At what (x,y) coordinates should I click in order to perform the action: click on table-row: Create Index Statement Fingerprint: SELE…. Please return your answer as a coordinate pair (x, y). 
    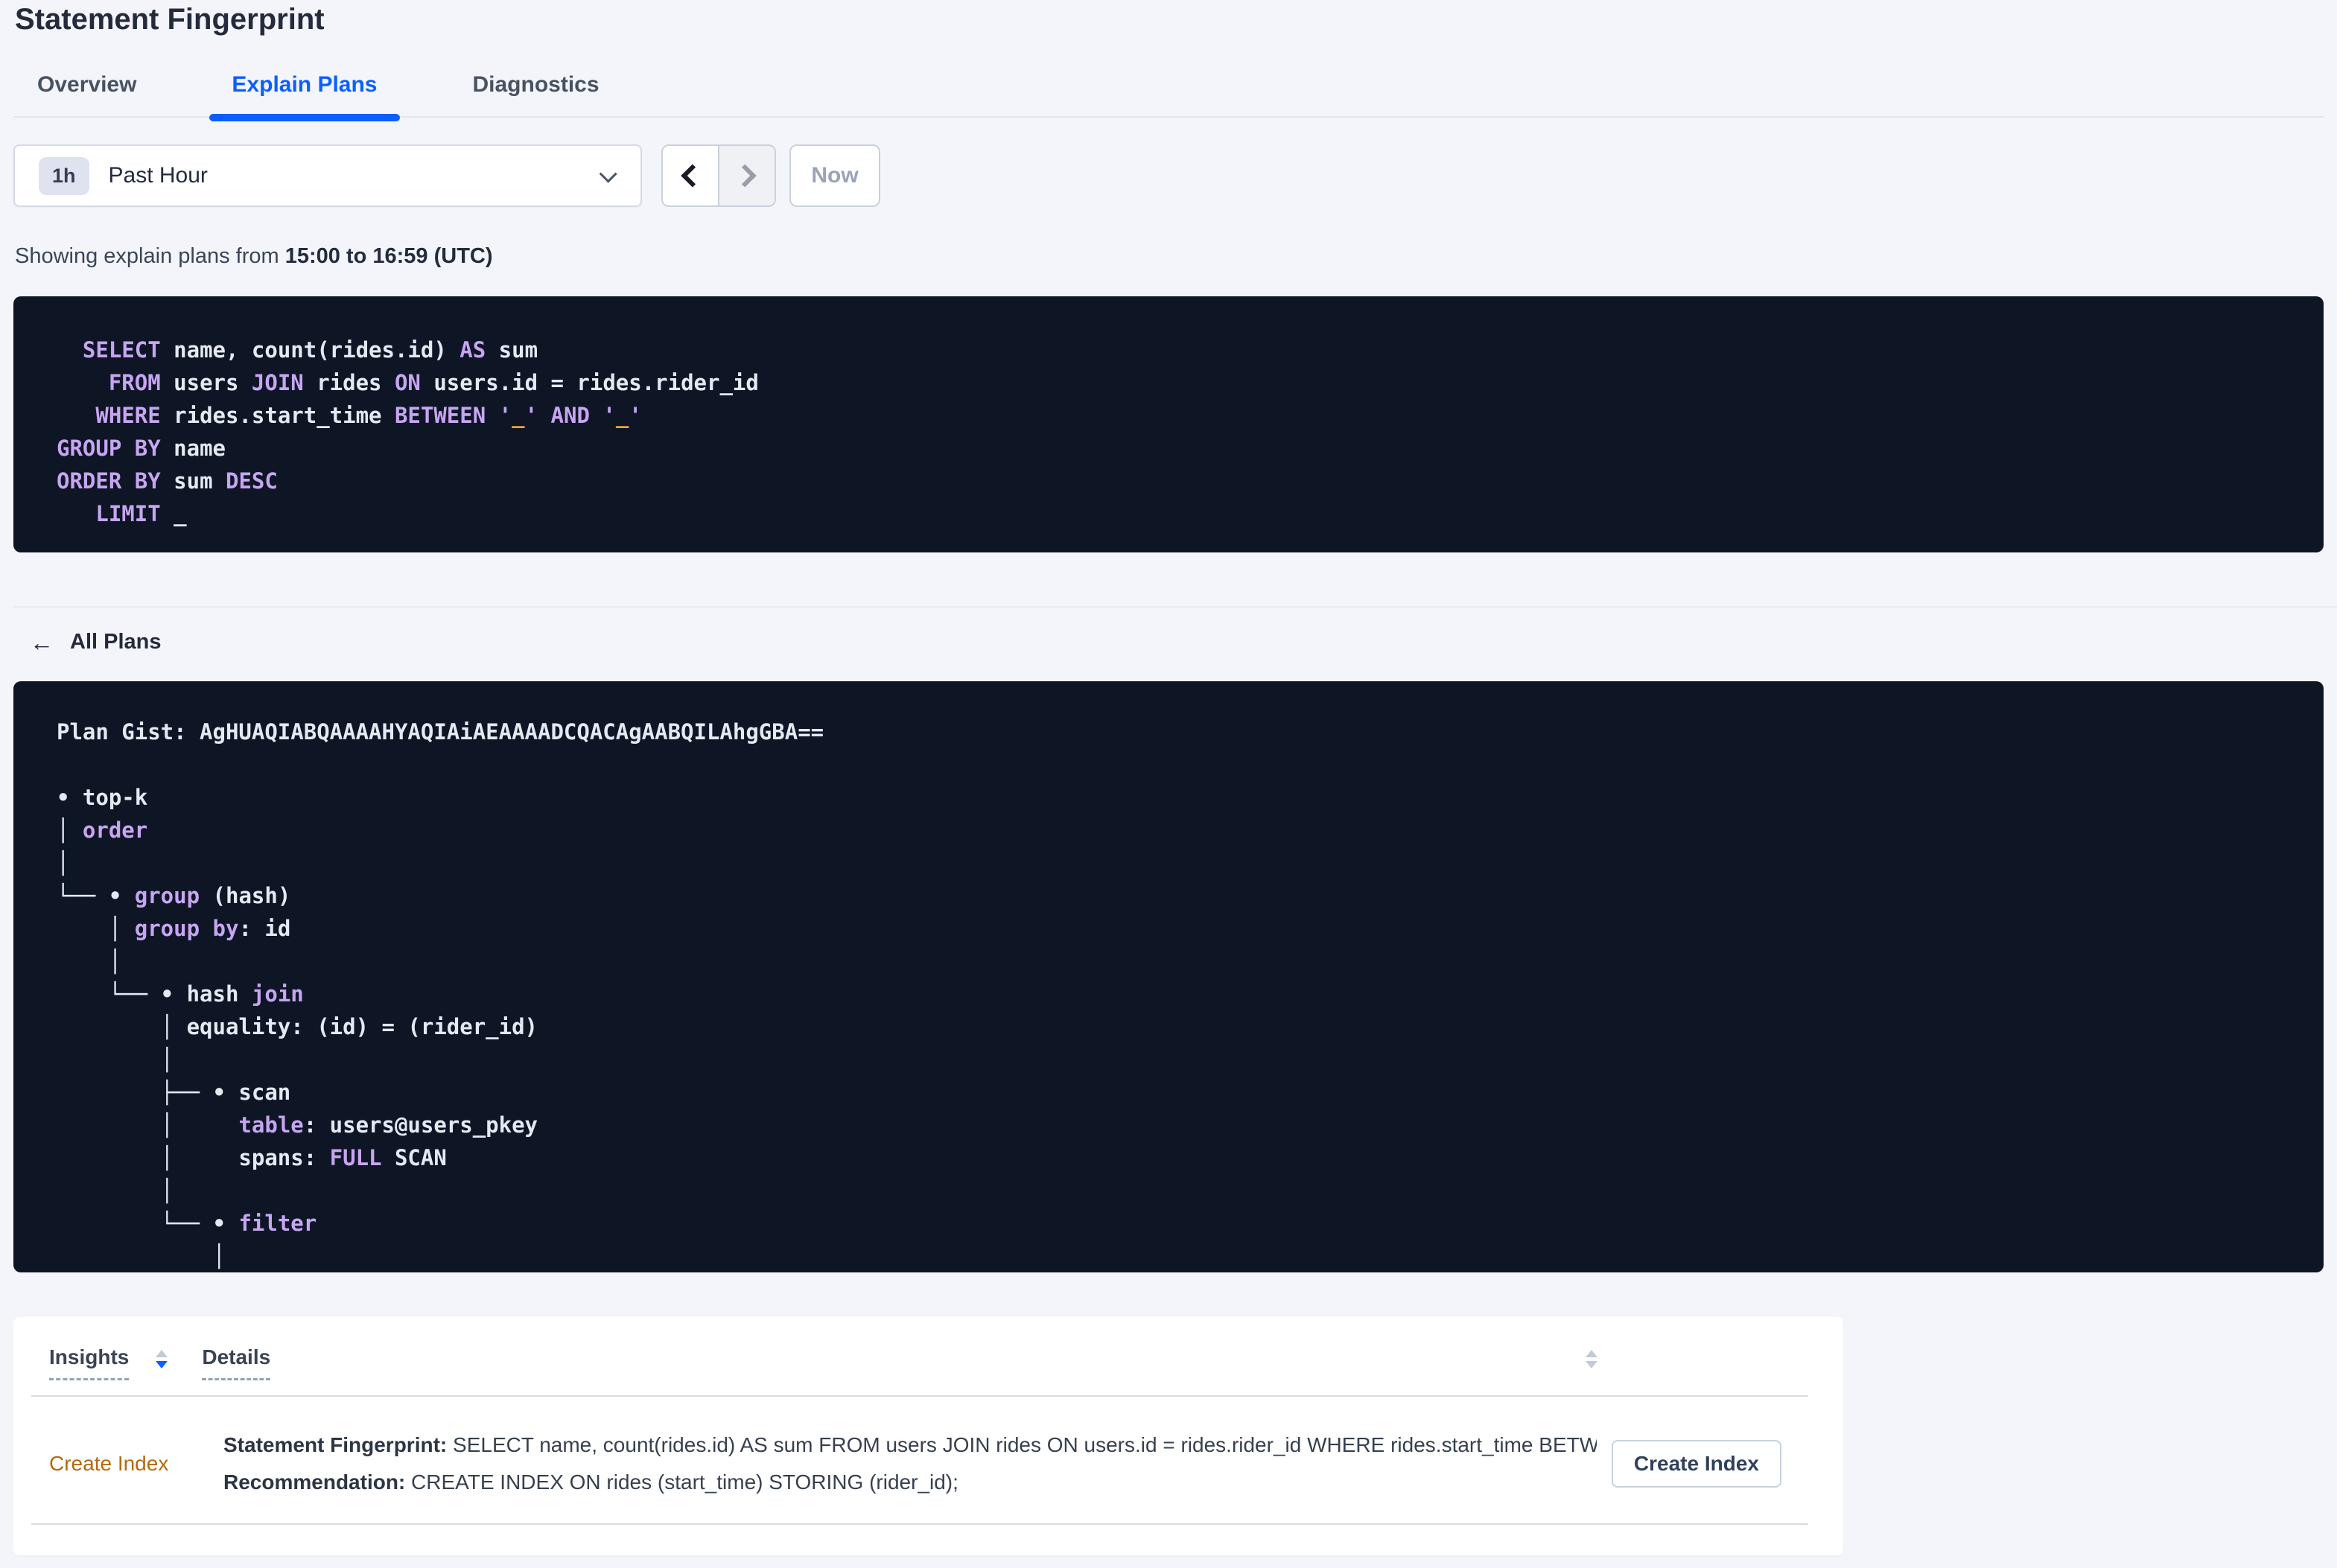
    Looking at the image, I should click on (928, 1449).